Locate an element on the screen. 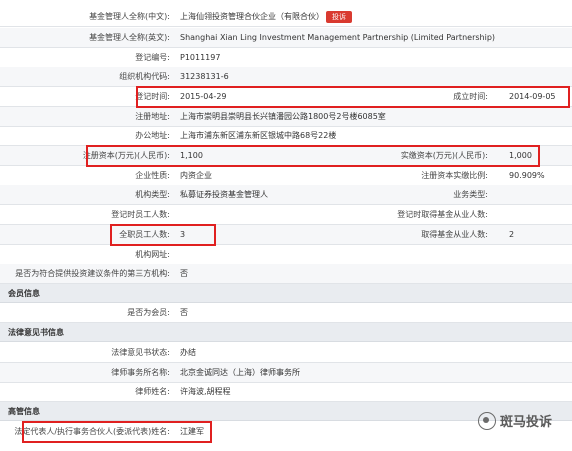 Image resolution: width=572 pixels, height=451 pixels. row-lawyer: 律师姓名: 许海波,胡程程 is located at coordinates (286, 392).